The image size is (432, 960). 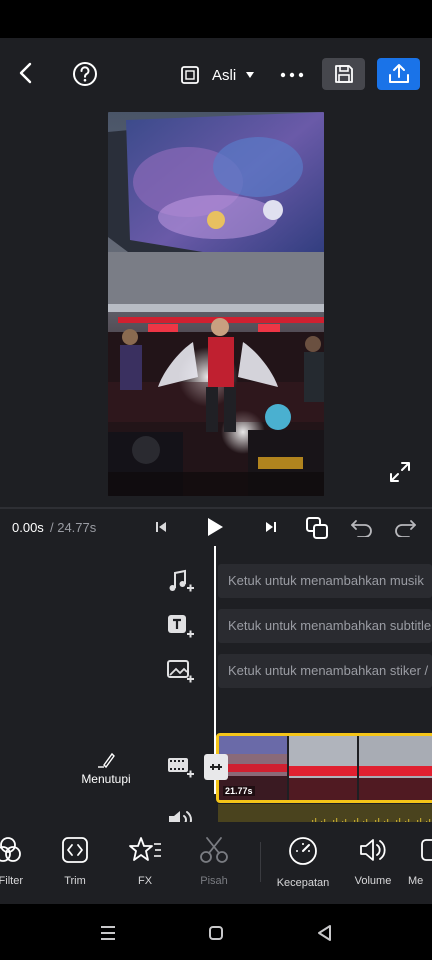 I want to click on volume-icon, so click(x=373, y=850).